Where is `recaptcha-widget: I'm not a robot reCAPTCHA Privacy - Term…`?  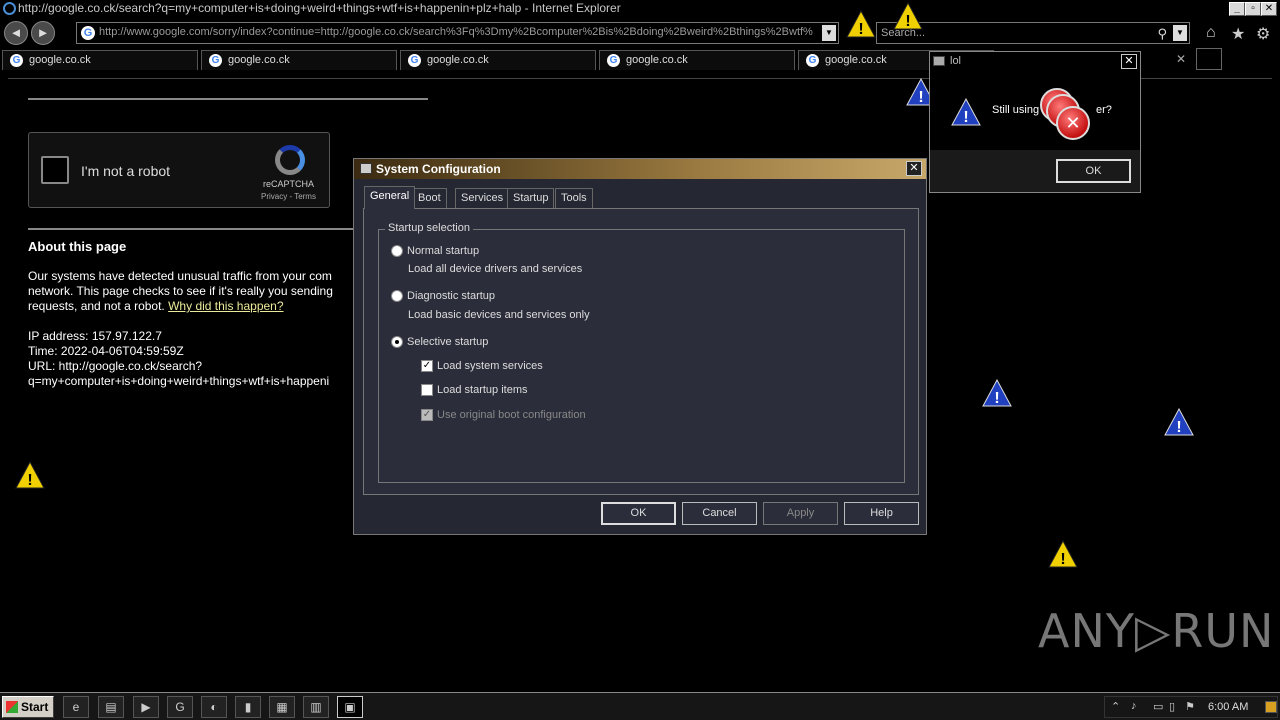
recaptcha-widget: I'm not a robot reCAPTCHA Privacy - Term… is located at coordinates (179, 170).